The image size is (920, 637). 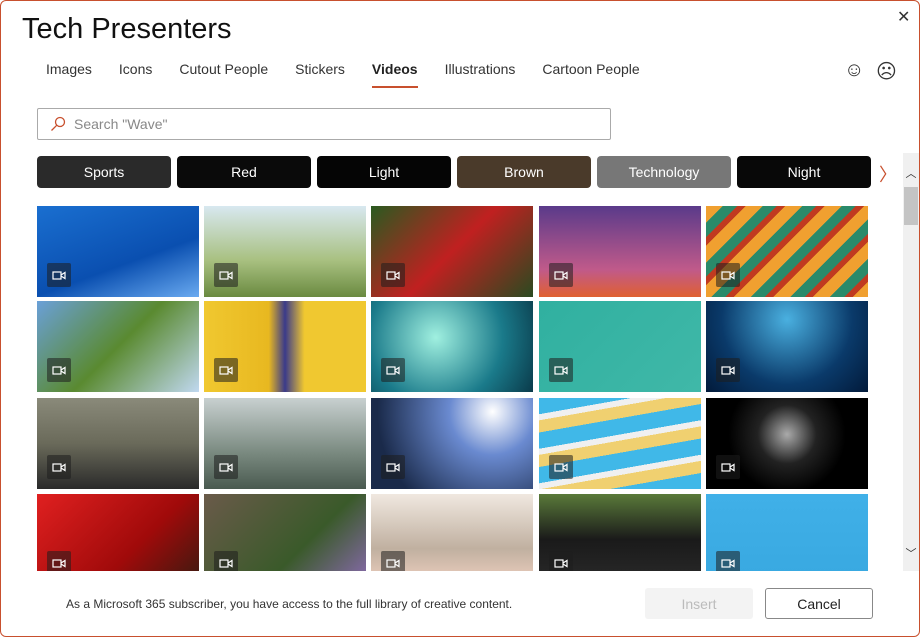 I want to click on chip-technology: Technology, so click(x=664, y=172).